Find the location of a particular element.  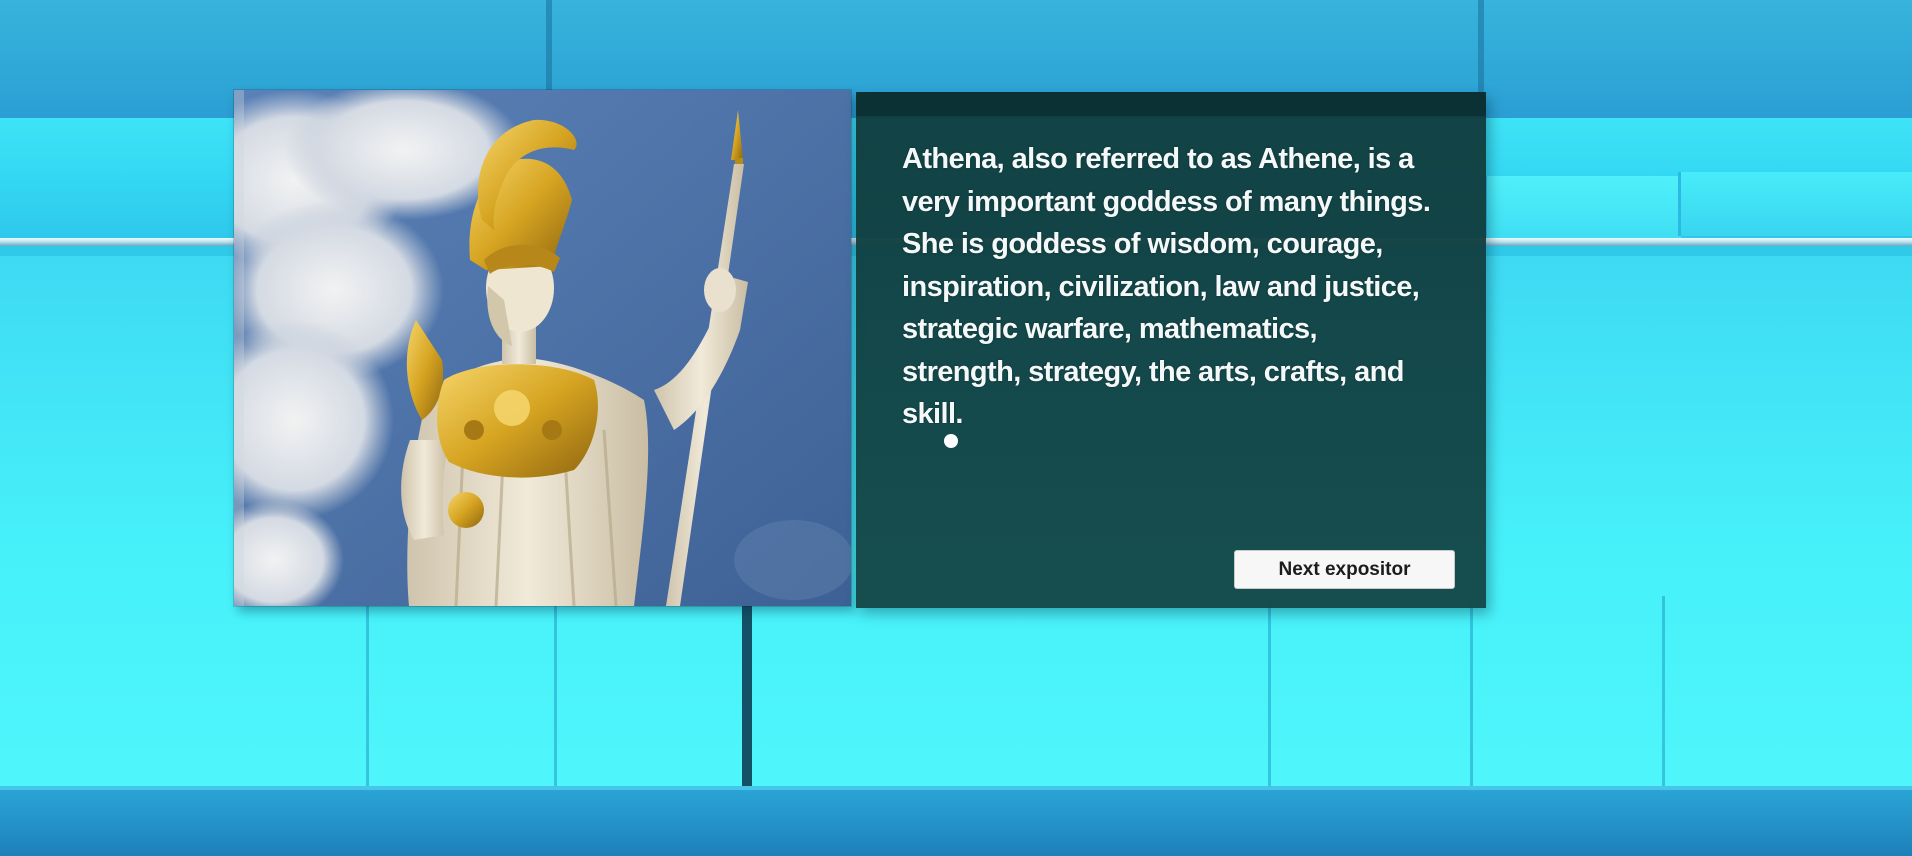

next-expositor-button: Next expositor is located at coordinates (1344, 569).